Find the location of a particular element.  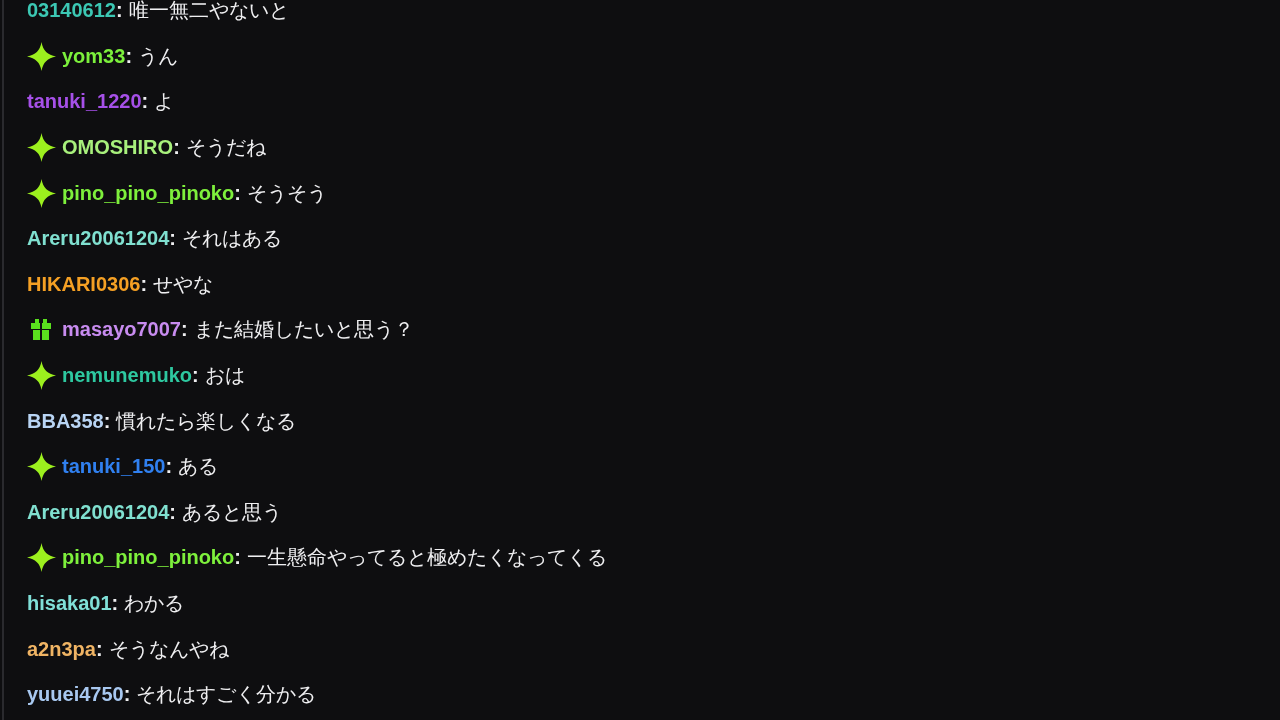

chat-message-text: わかる is located at coordinates (154, 603).